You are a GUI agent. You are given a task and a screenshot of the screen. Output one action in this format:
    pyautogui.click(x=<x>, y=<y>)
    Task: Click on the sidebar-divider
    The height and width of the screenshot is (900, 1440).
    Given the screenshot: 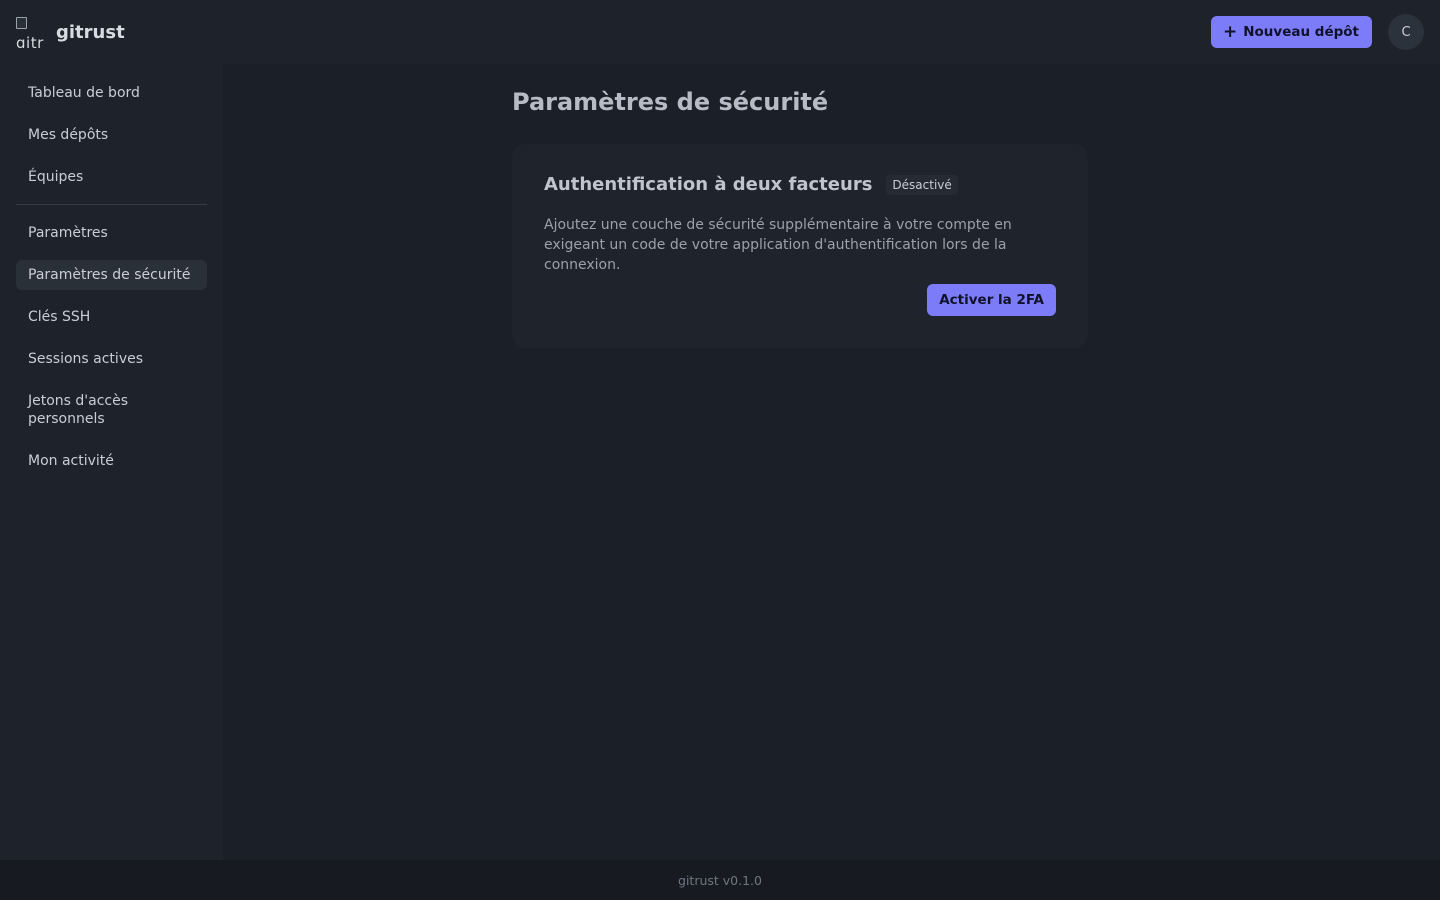 What is the action you would take?
    pyautogui.click(x=111, y=204)
    